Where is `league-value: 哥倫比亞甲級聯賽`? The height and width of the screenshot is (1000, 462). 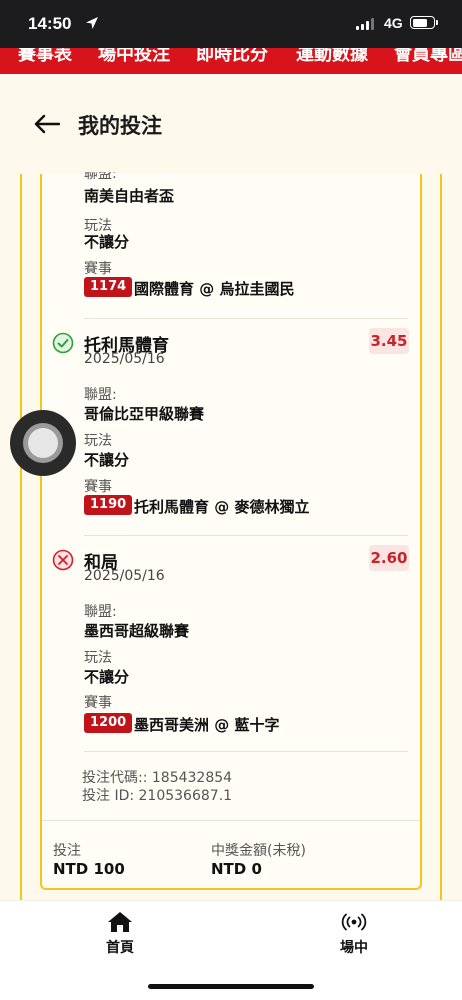
league-value: 哥倫比亞甲級聯賽 is located at coordinates (144, 414).